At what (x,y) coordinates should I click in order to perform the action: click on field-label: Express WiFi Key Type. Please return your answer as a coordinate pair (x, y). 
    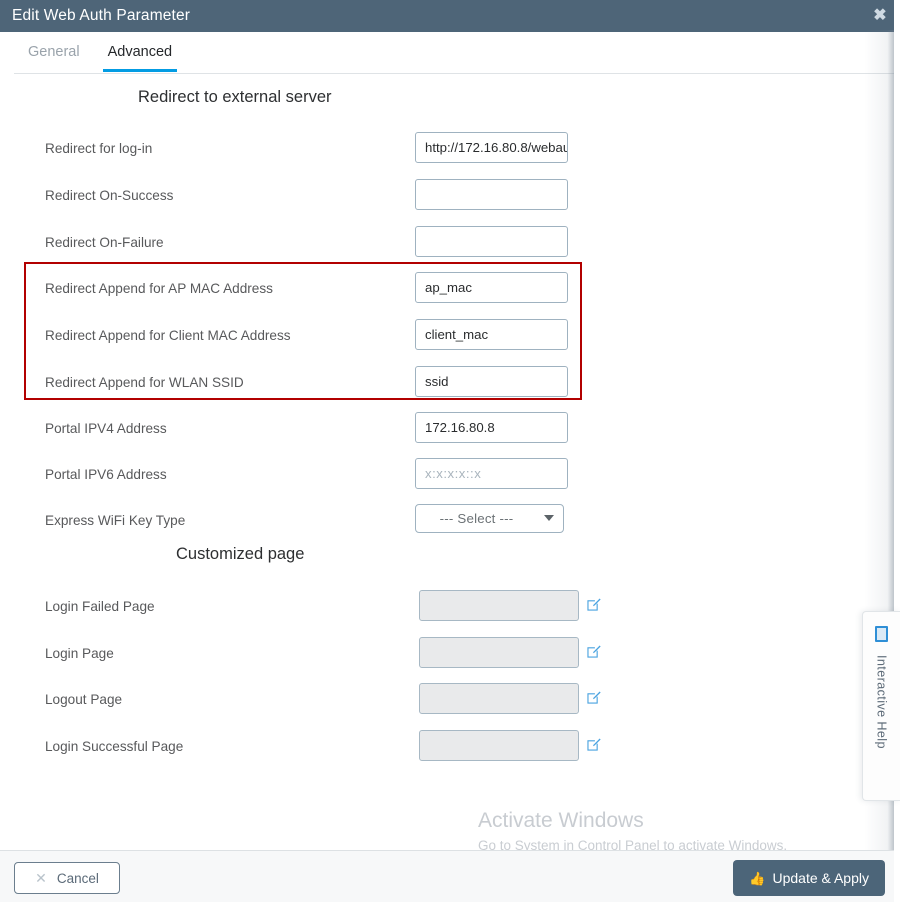
    Looking at the image, I should click on (115, 520).